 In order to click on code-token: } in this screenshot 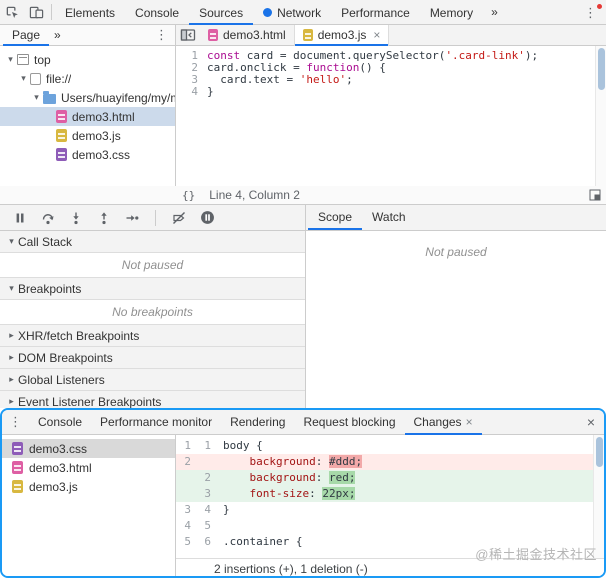, I will do `click(210, 91)`.